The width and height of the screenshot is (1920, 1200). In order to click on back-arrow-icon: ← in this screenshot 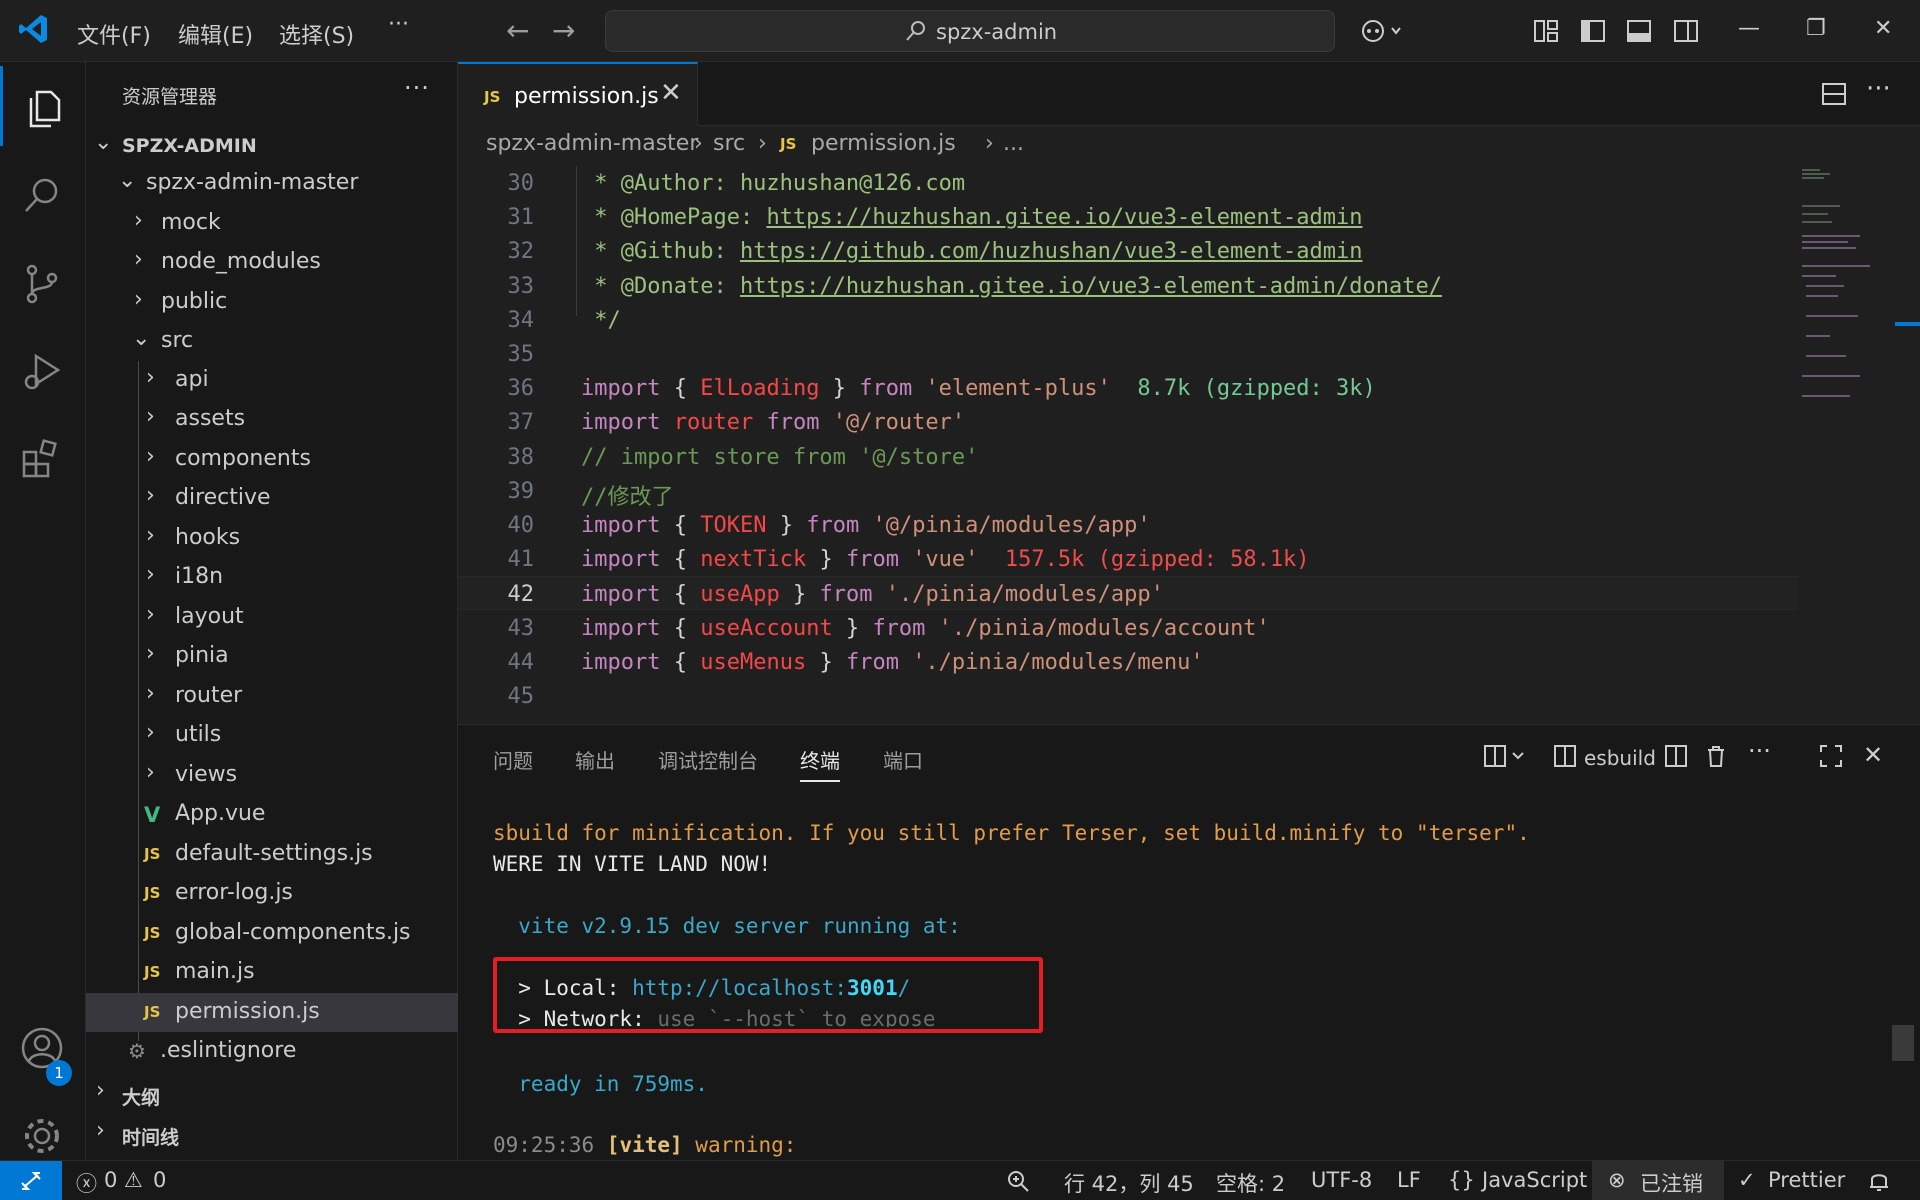, I will do `click(517, 30)`.